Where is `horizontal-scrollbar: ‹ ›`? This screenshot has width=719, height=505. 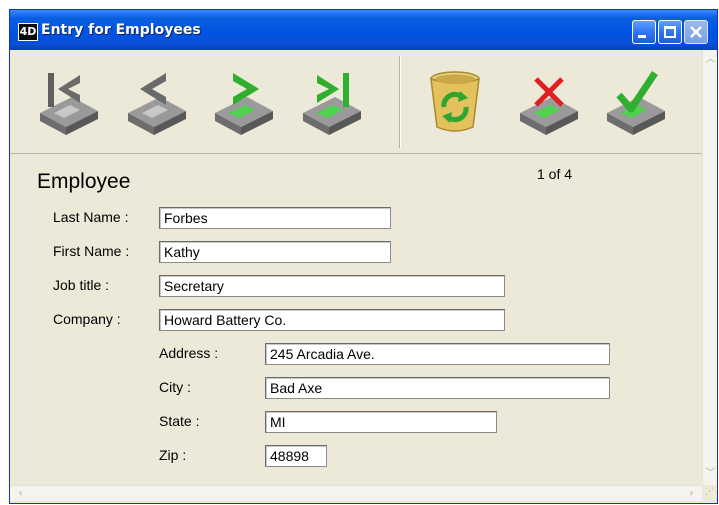
horizontal-scrollbar: ‹ › is located at coordinates (356, 493).